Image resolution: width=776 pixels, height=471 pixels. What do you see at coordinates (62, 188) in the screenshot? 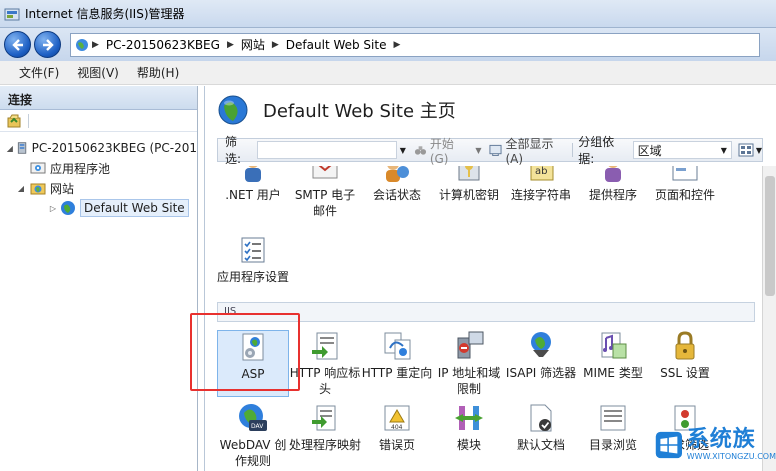
I see `tree-label: 网站` at bounding box center [62, 188].